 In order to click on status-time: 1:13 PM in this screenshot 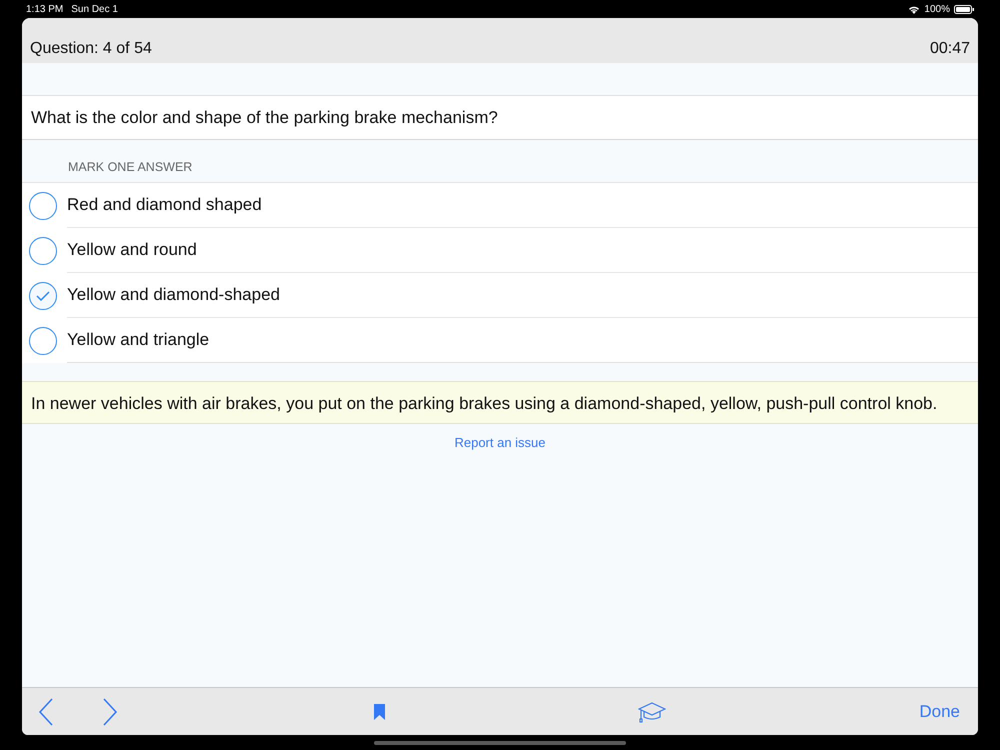, I will do `click(45, 9)`.